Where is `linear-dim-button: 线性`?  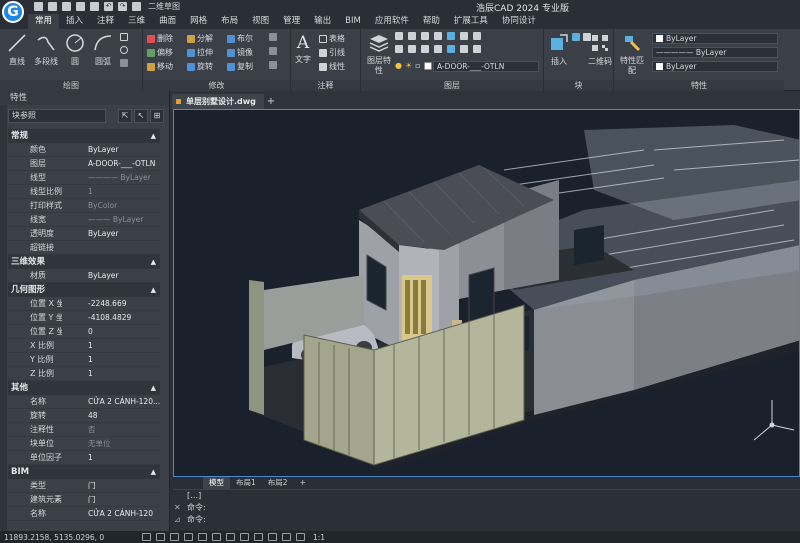
linear-dim-button: 线性 is located at coordinates (332, 66).